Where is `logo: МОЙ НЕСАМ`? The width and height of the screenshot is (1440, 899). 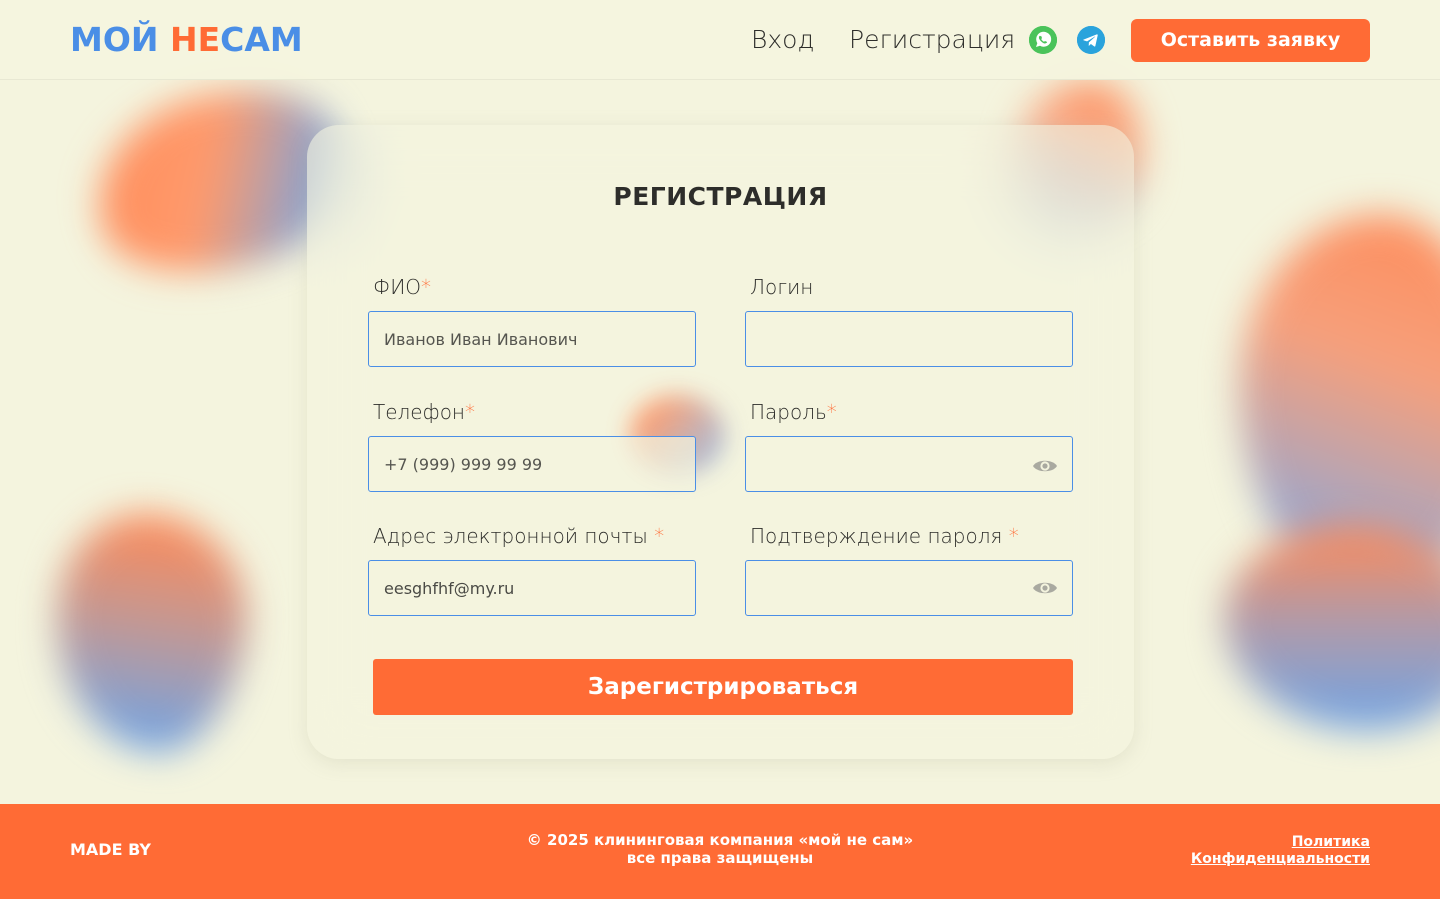
logo: МОЙ НЕСАМ is located at coordinates (186, 40).